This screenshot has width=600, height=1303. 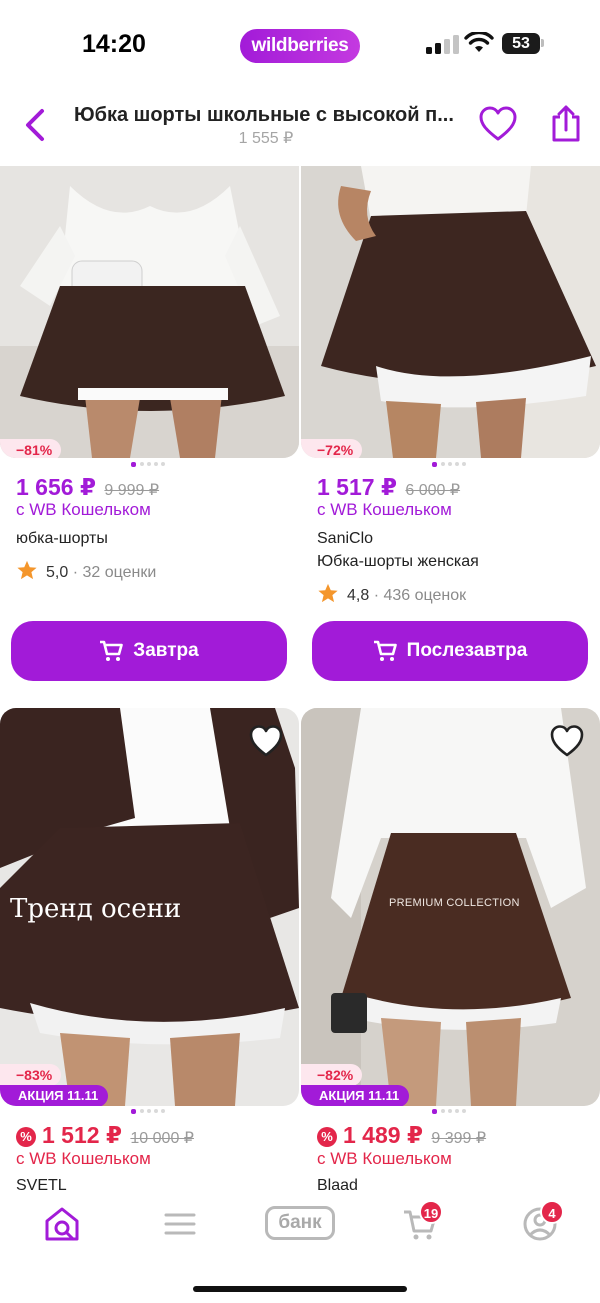 What do you see at coordinates (433, 490) in the screenshot?
I see `old-price: 6 000 ₽` at bounding box center [433, 490].